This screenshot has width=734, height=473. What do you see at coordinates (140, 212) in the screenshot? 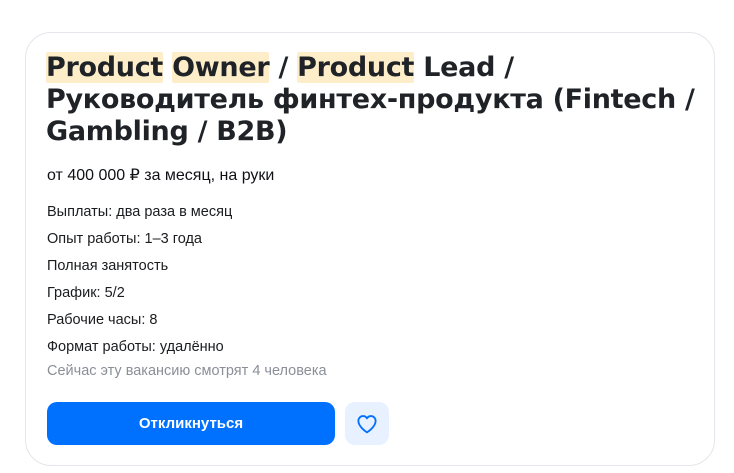
I see `detail-payments: Выплаты: два раза в месяц` at bounding box center [140, 212].